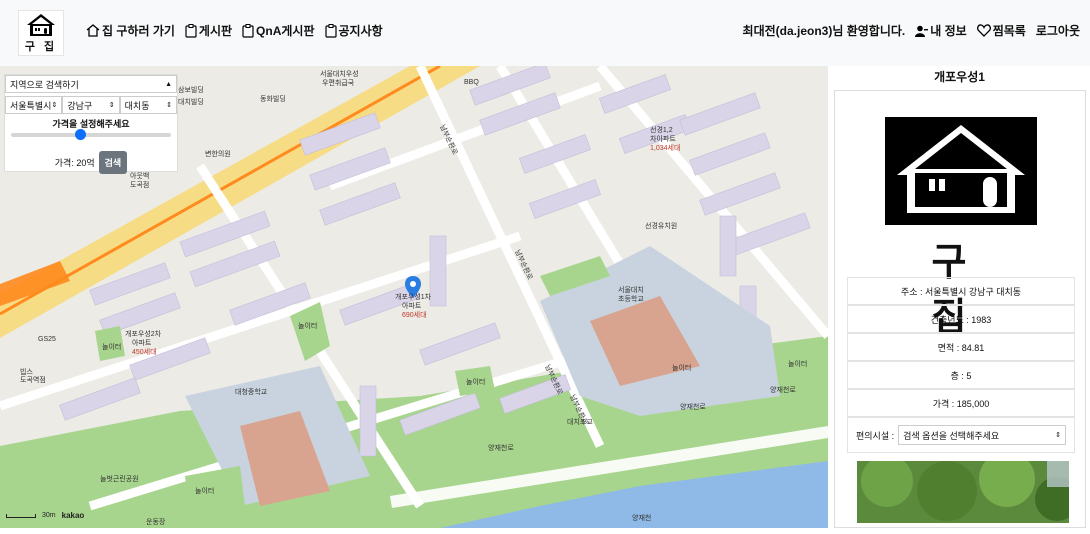 This screenshot has width=1090, height=534. I want to click on map-provider-logo: kakao, so click(73, 515).